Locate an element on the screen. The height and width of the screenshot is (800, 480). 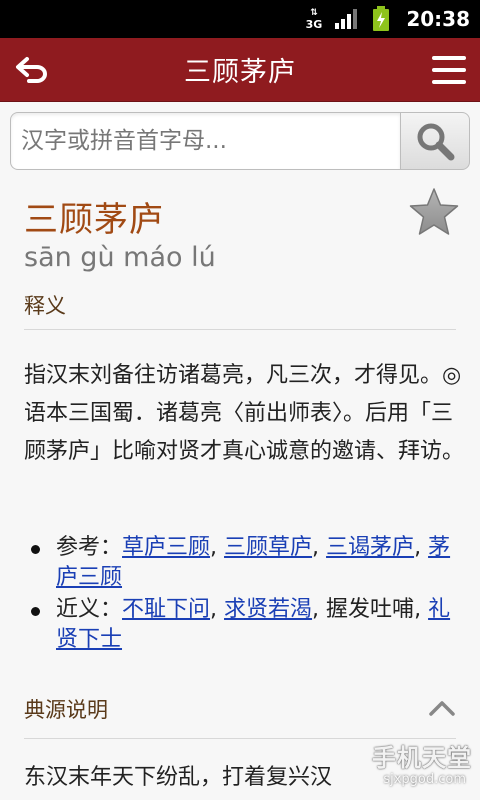
back-arrow-icon is located at coordinates (31, 70).